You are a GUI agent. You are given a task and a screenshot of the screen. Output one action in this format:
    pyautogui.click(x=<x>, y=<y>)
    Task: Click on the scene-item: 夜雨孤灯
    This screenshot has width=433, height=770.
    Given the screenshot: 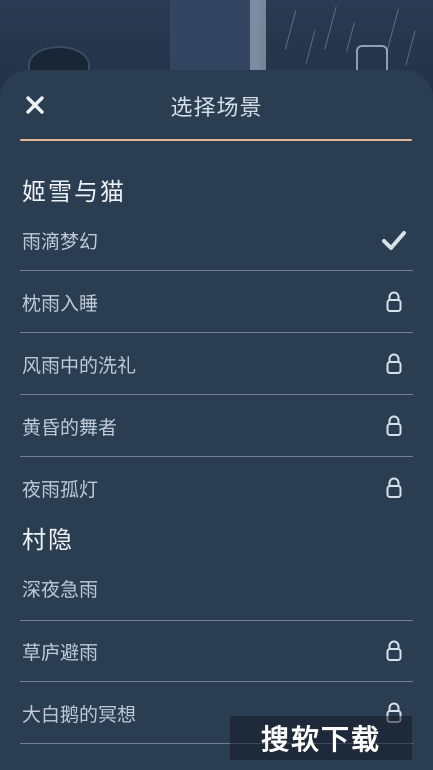 What is the action you would take?
    pyautogui.click(x=216, y=488)
    